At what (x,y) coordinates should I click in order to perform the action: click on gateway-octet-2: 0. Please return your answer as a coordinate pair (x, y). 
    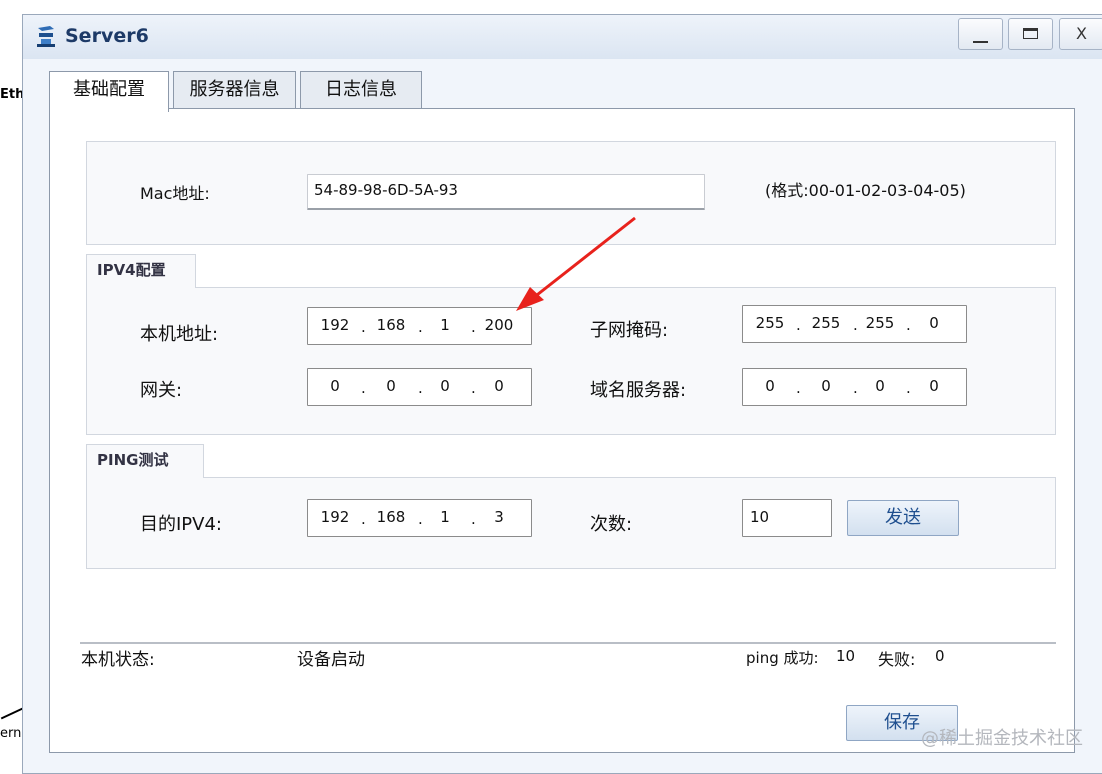
    Looking at the image, I should click on (391, 386).